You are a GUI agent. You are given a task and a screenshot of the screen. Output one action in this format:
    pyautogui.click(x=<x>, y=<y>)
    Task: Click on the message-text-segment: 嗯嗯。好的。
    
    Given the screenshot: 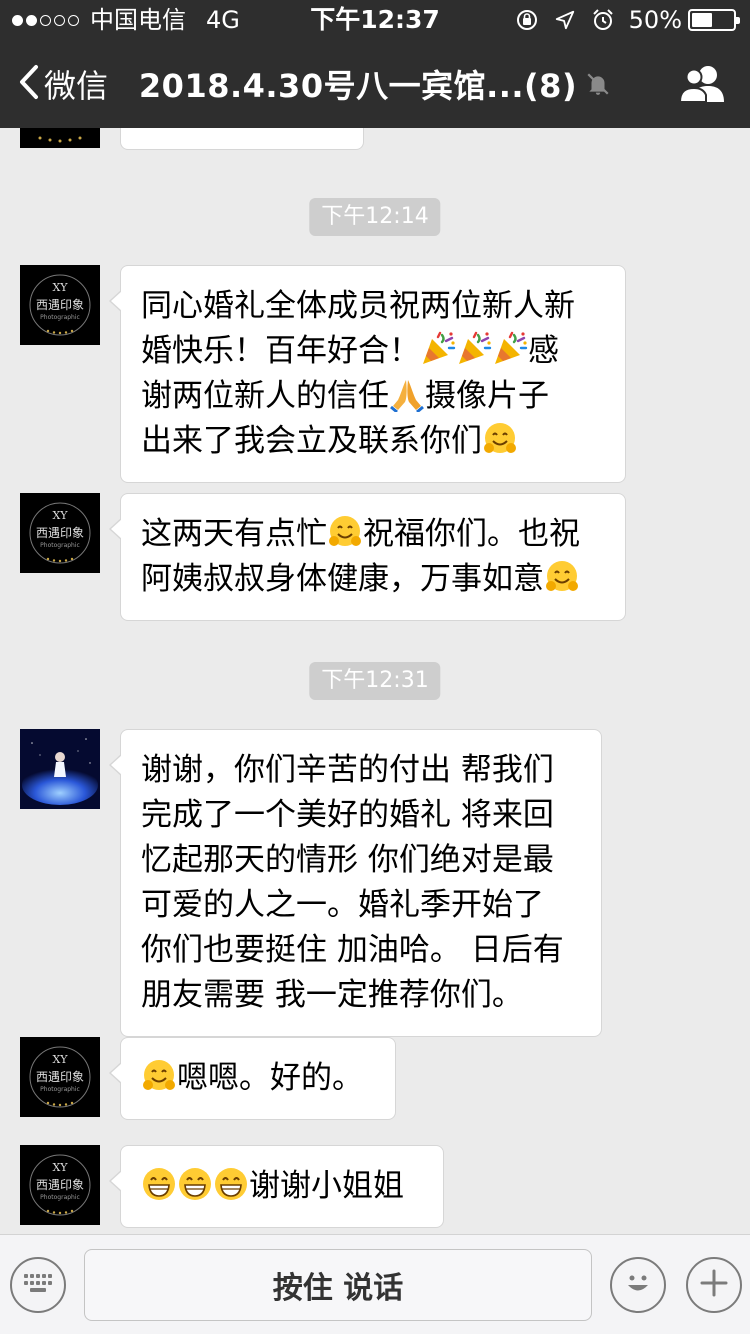 What is the action you would take?
    pyautogui.click(x=270, y=1078)
    